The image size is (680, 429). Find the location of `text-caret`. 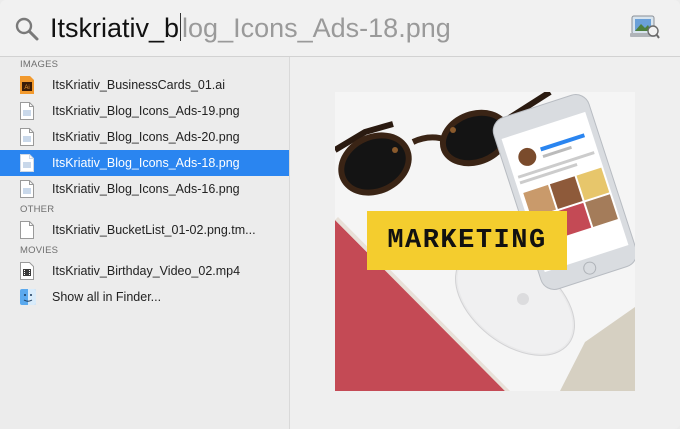

text-caret is located at coordinates (181, 27).